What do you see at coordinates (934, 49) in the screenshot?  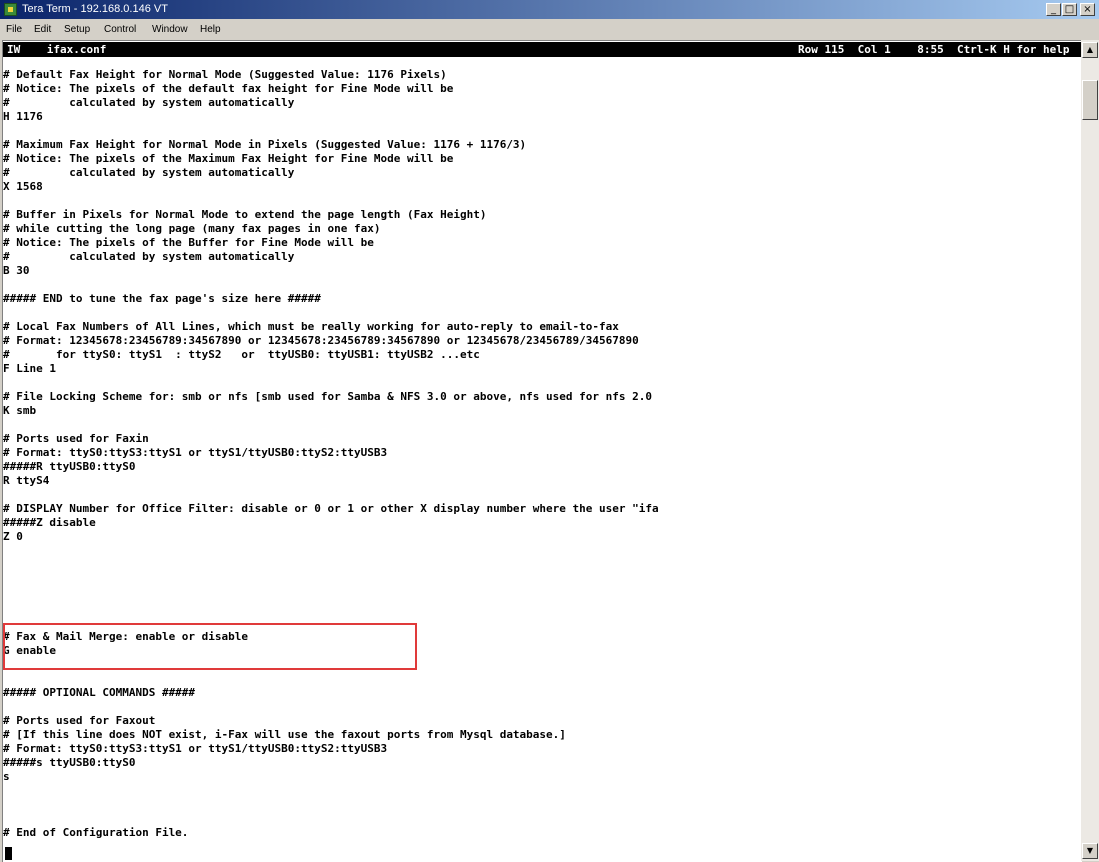 I see `editor-cursor-position: Row 115 Col 1 8:55 Ctrl-K H for help` at bounding box center [934, 49].